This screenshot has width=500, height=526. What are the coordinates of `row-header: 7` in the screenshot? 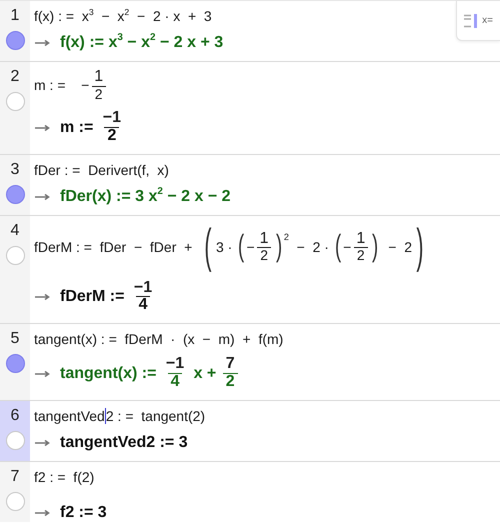 It's located at (15, 492).